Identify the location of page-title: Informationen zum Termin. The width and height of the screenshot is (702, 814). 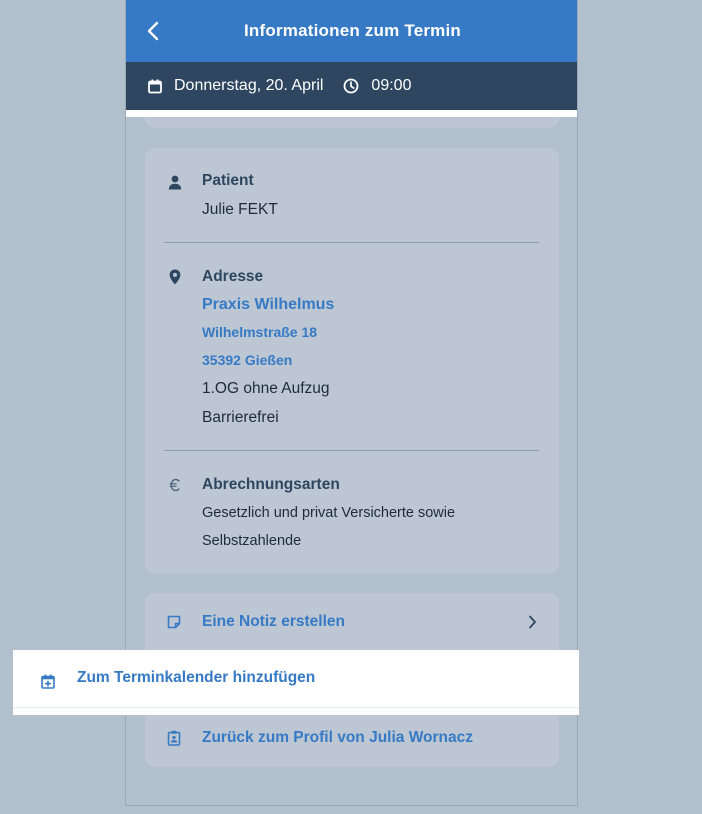
(352, 30).